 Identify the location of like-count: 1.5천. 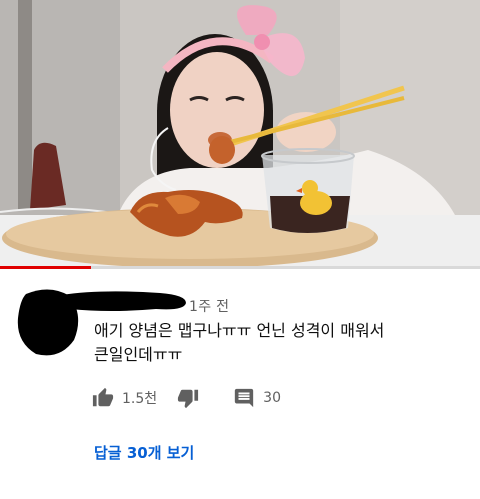
(140, 399).